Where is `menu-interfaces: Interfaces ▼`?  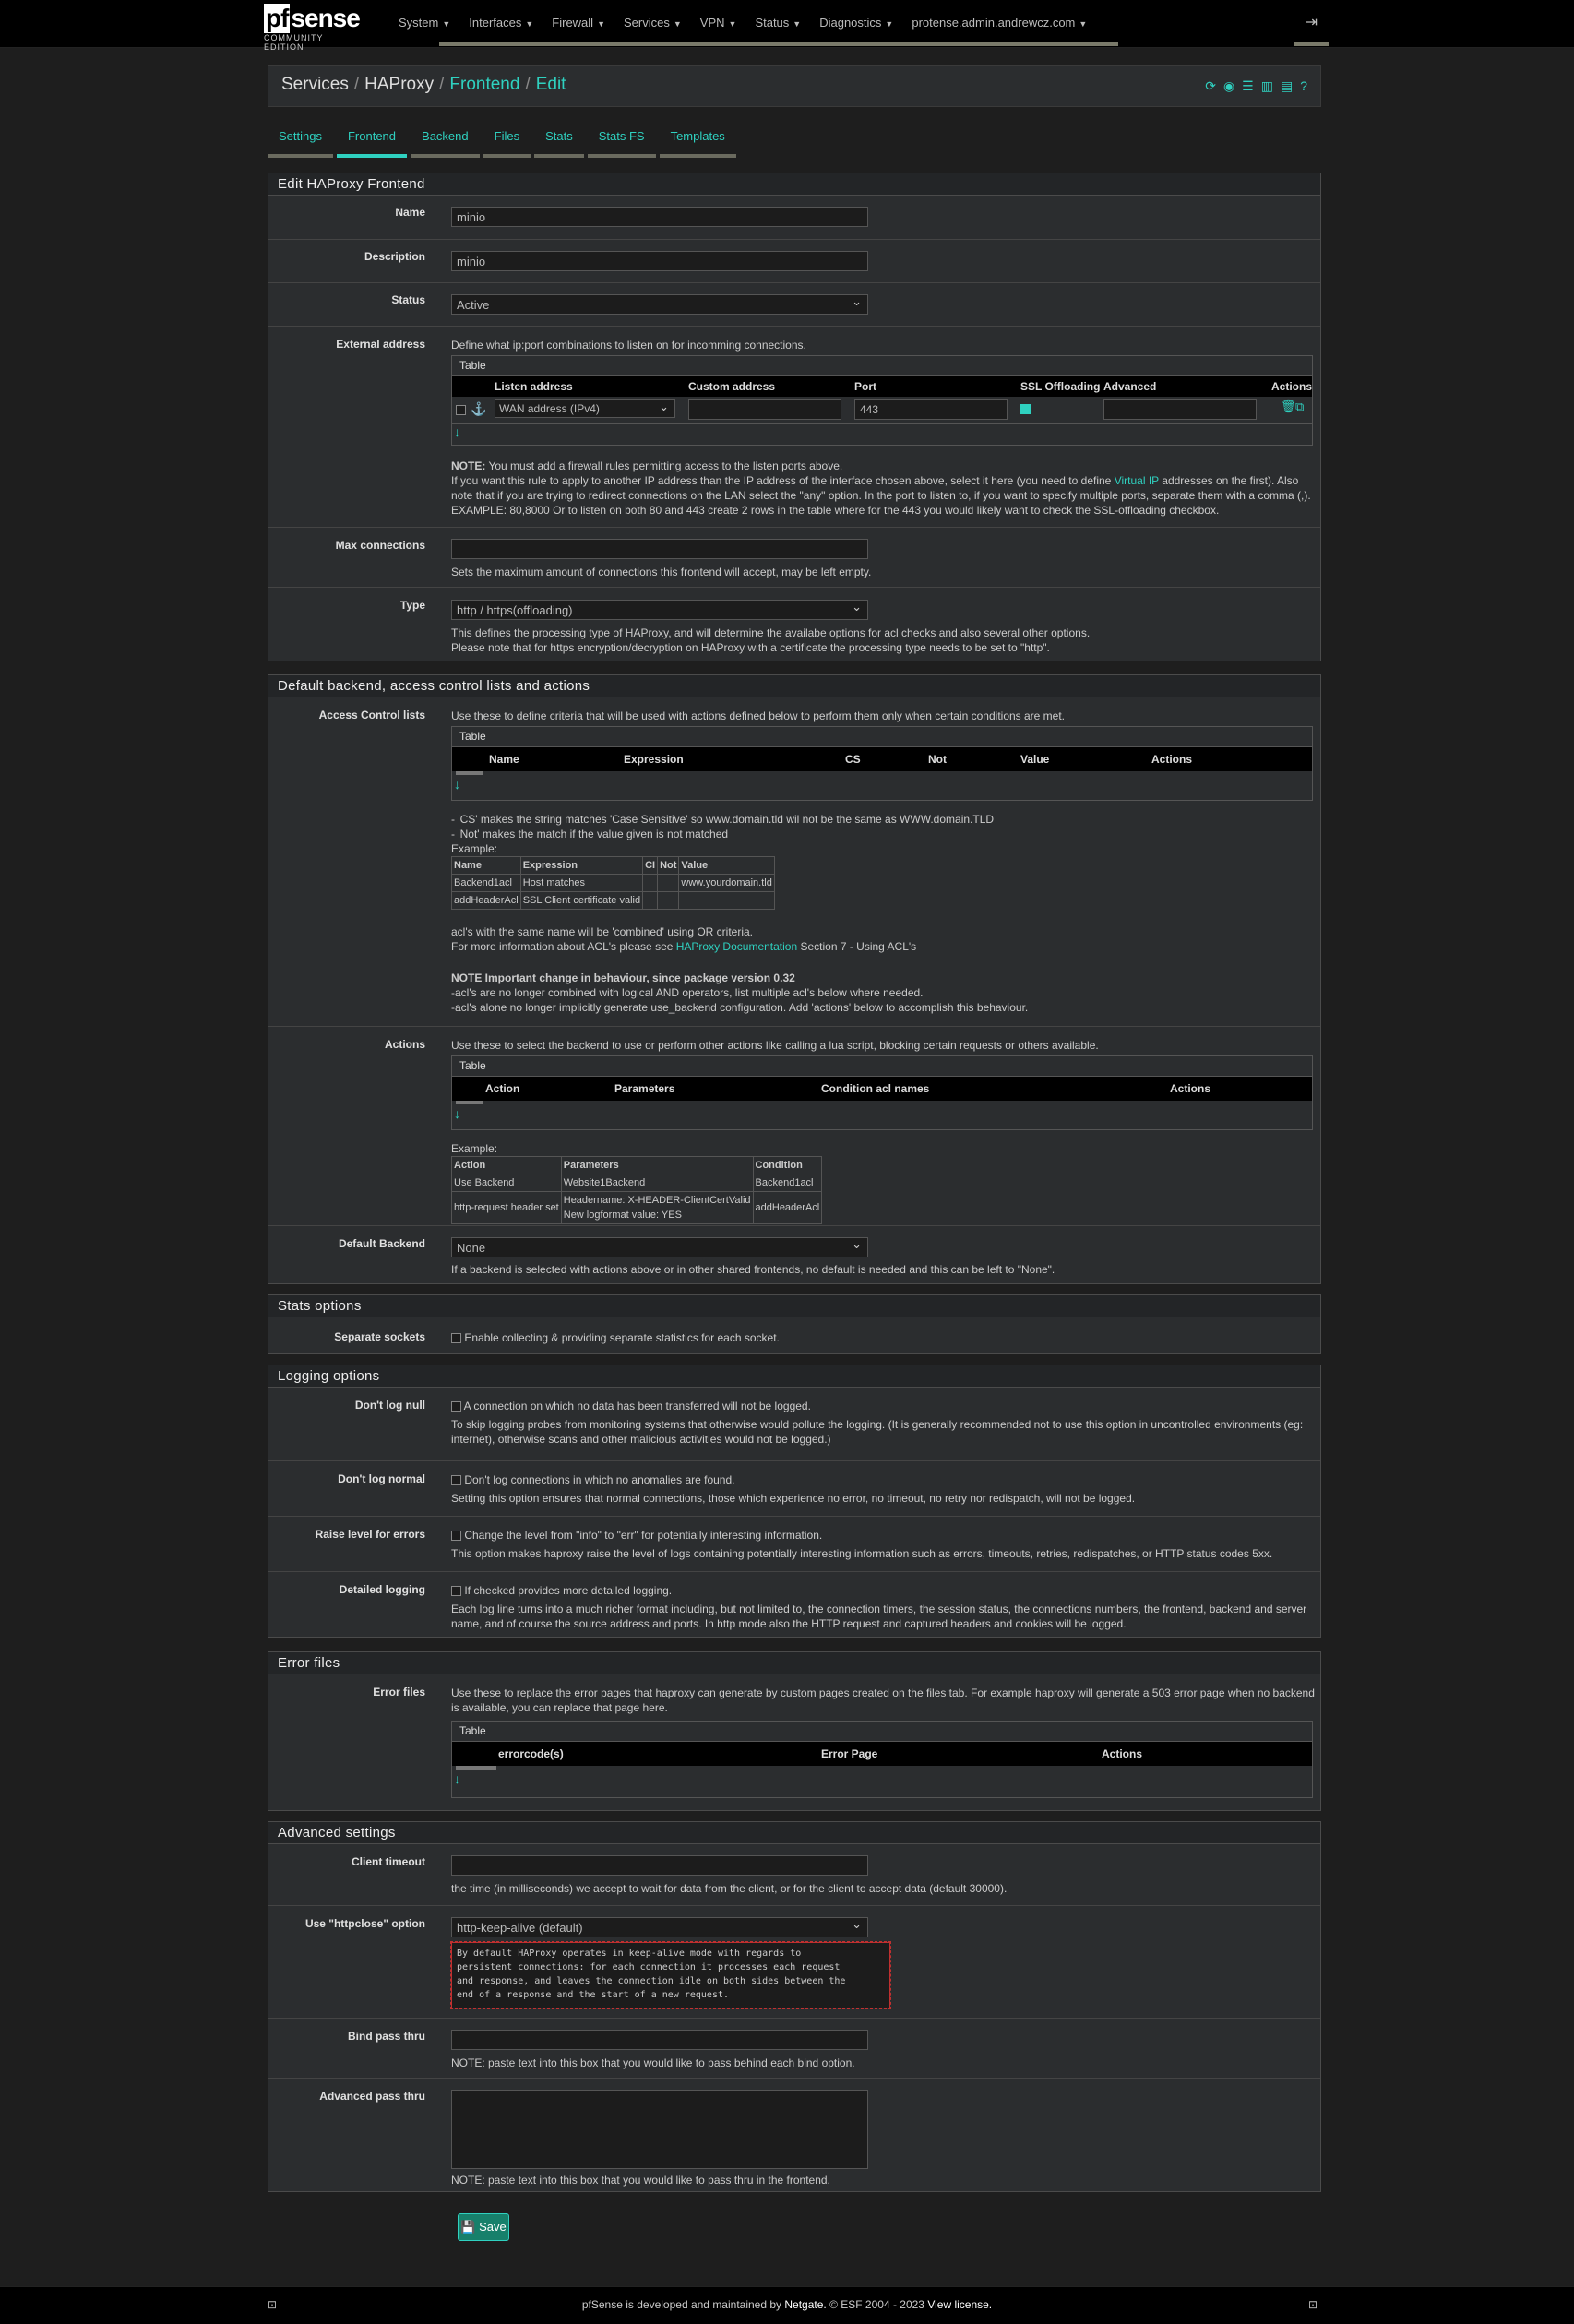
menu-interfaces: Interfaces ▼ is located at coordinates (501, 24).